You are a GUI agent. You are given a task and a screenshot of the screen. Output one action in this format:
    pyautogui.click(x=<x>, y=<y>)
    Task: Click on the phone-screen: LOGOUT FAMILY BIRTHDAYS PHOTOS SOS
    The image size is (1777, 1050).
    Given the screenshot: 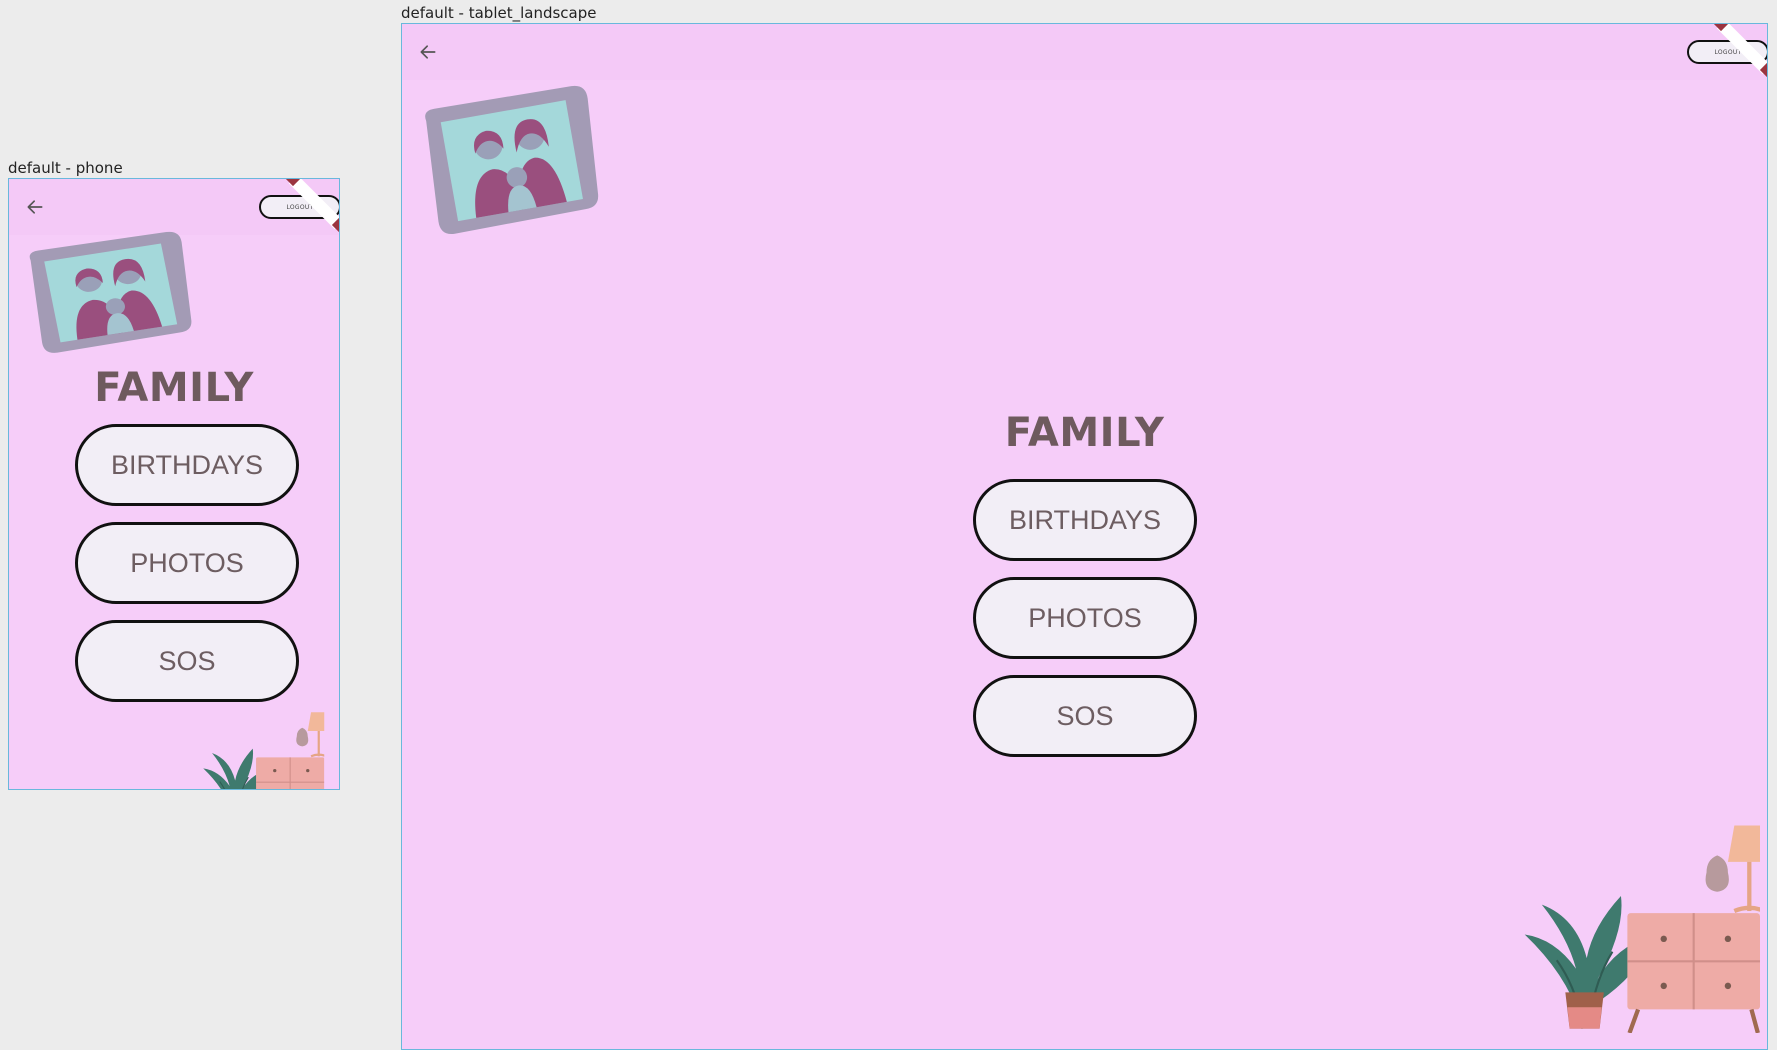 What is the action you would take?
    pyautogui.click(x=174, y=484)
    